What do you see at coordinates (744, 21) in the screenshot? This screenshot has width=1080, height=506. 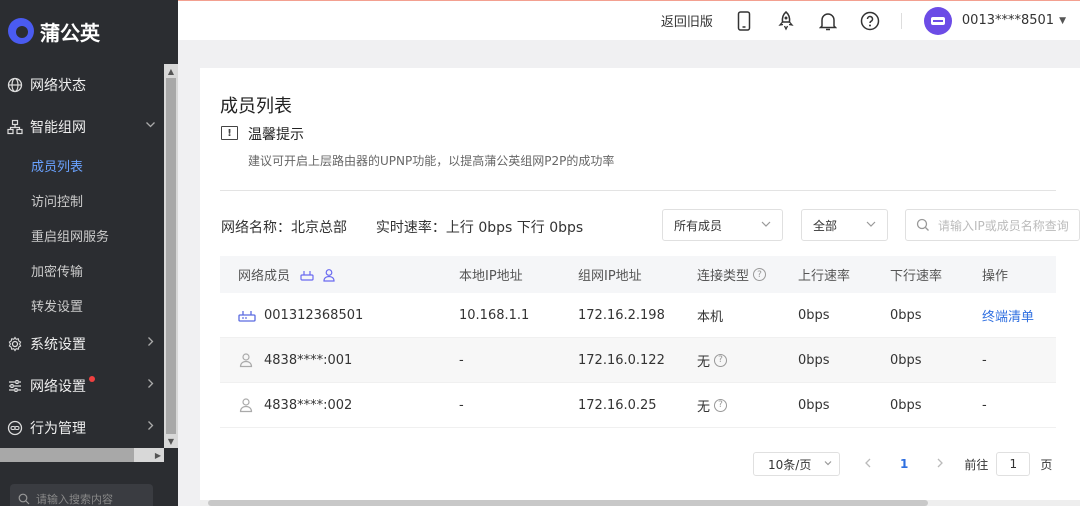 I see `mobile-icon` at bounding box center [744, 21].